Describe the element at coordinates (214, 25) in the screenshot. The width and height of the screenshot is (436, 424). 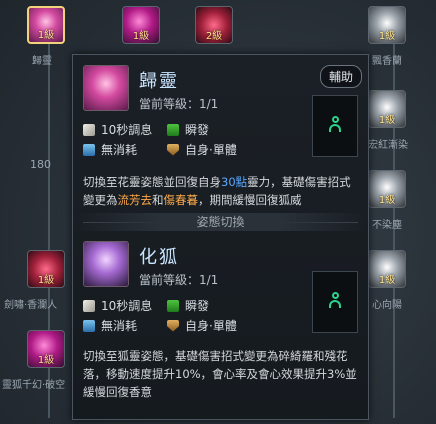
I see `skill-node: 2級` at that location.